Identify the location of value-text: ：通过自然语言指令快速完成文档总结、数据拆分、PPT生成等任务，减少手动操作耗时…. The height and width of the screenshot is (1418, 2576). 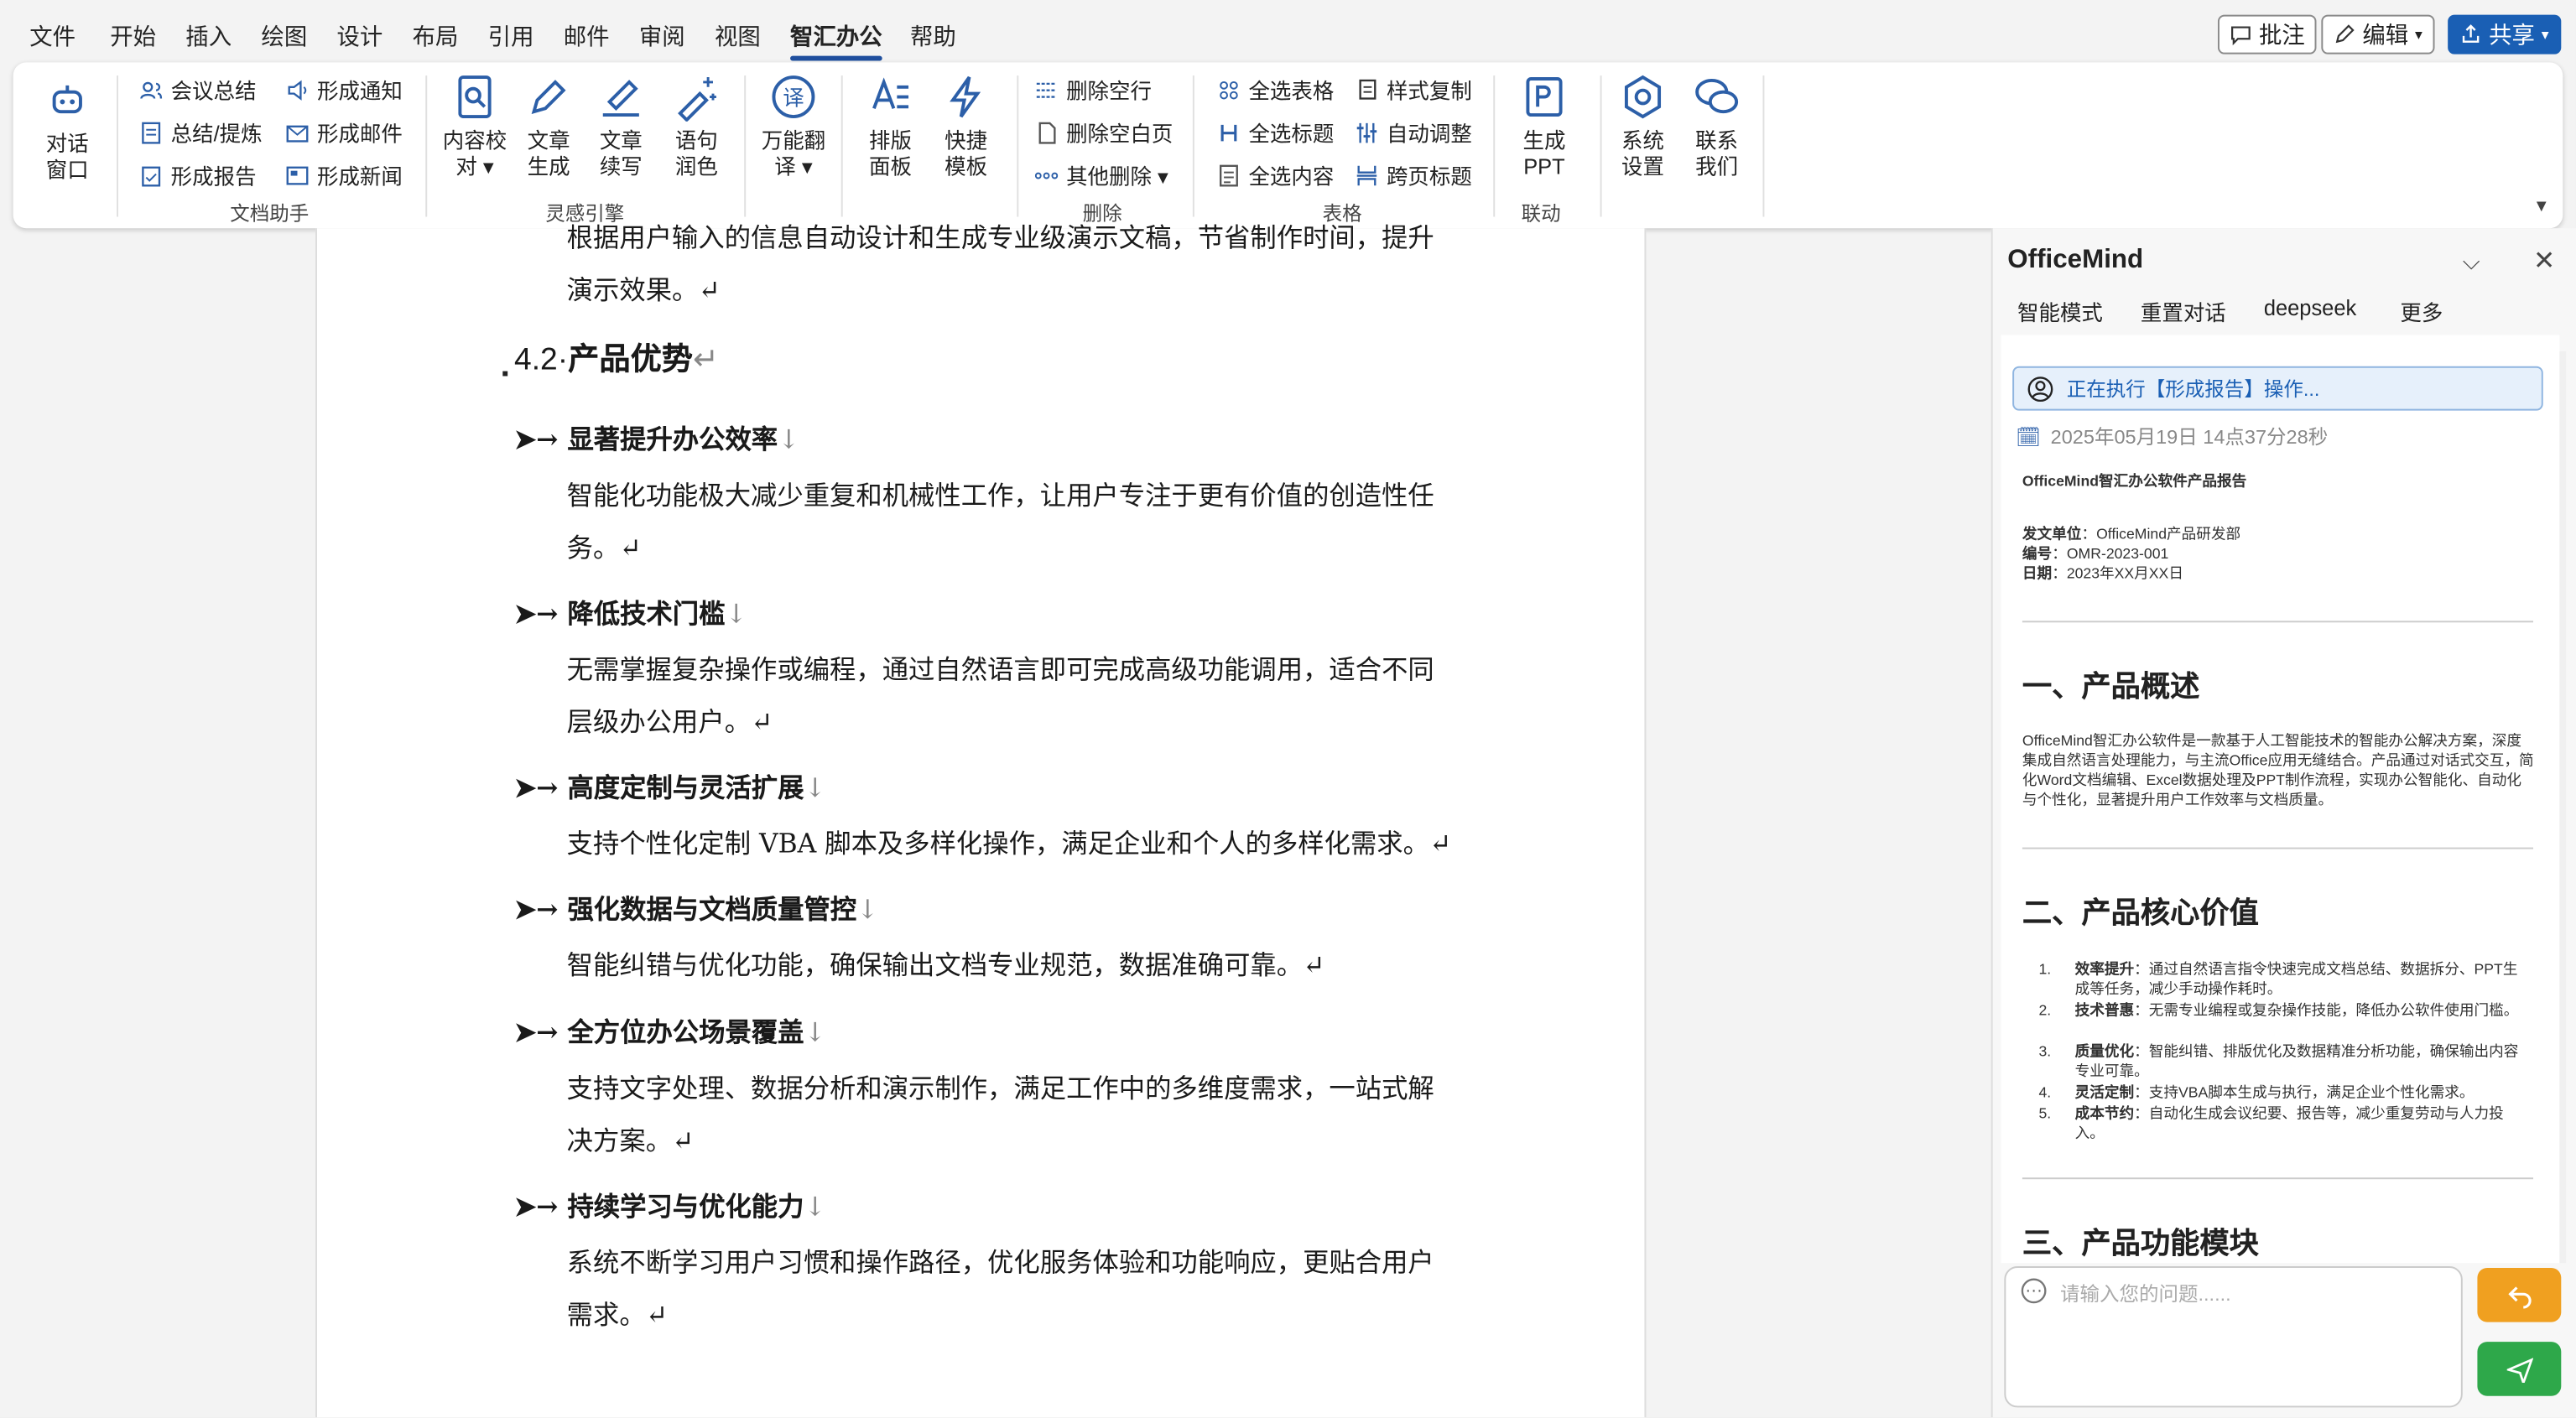
(2296, 979).